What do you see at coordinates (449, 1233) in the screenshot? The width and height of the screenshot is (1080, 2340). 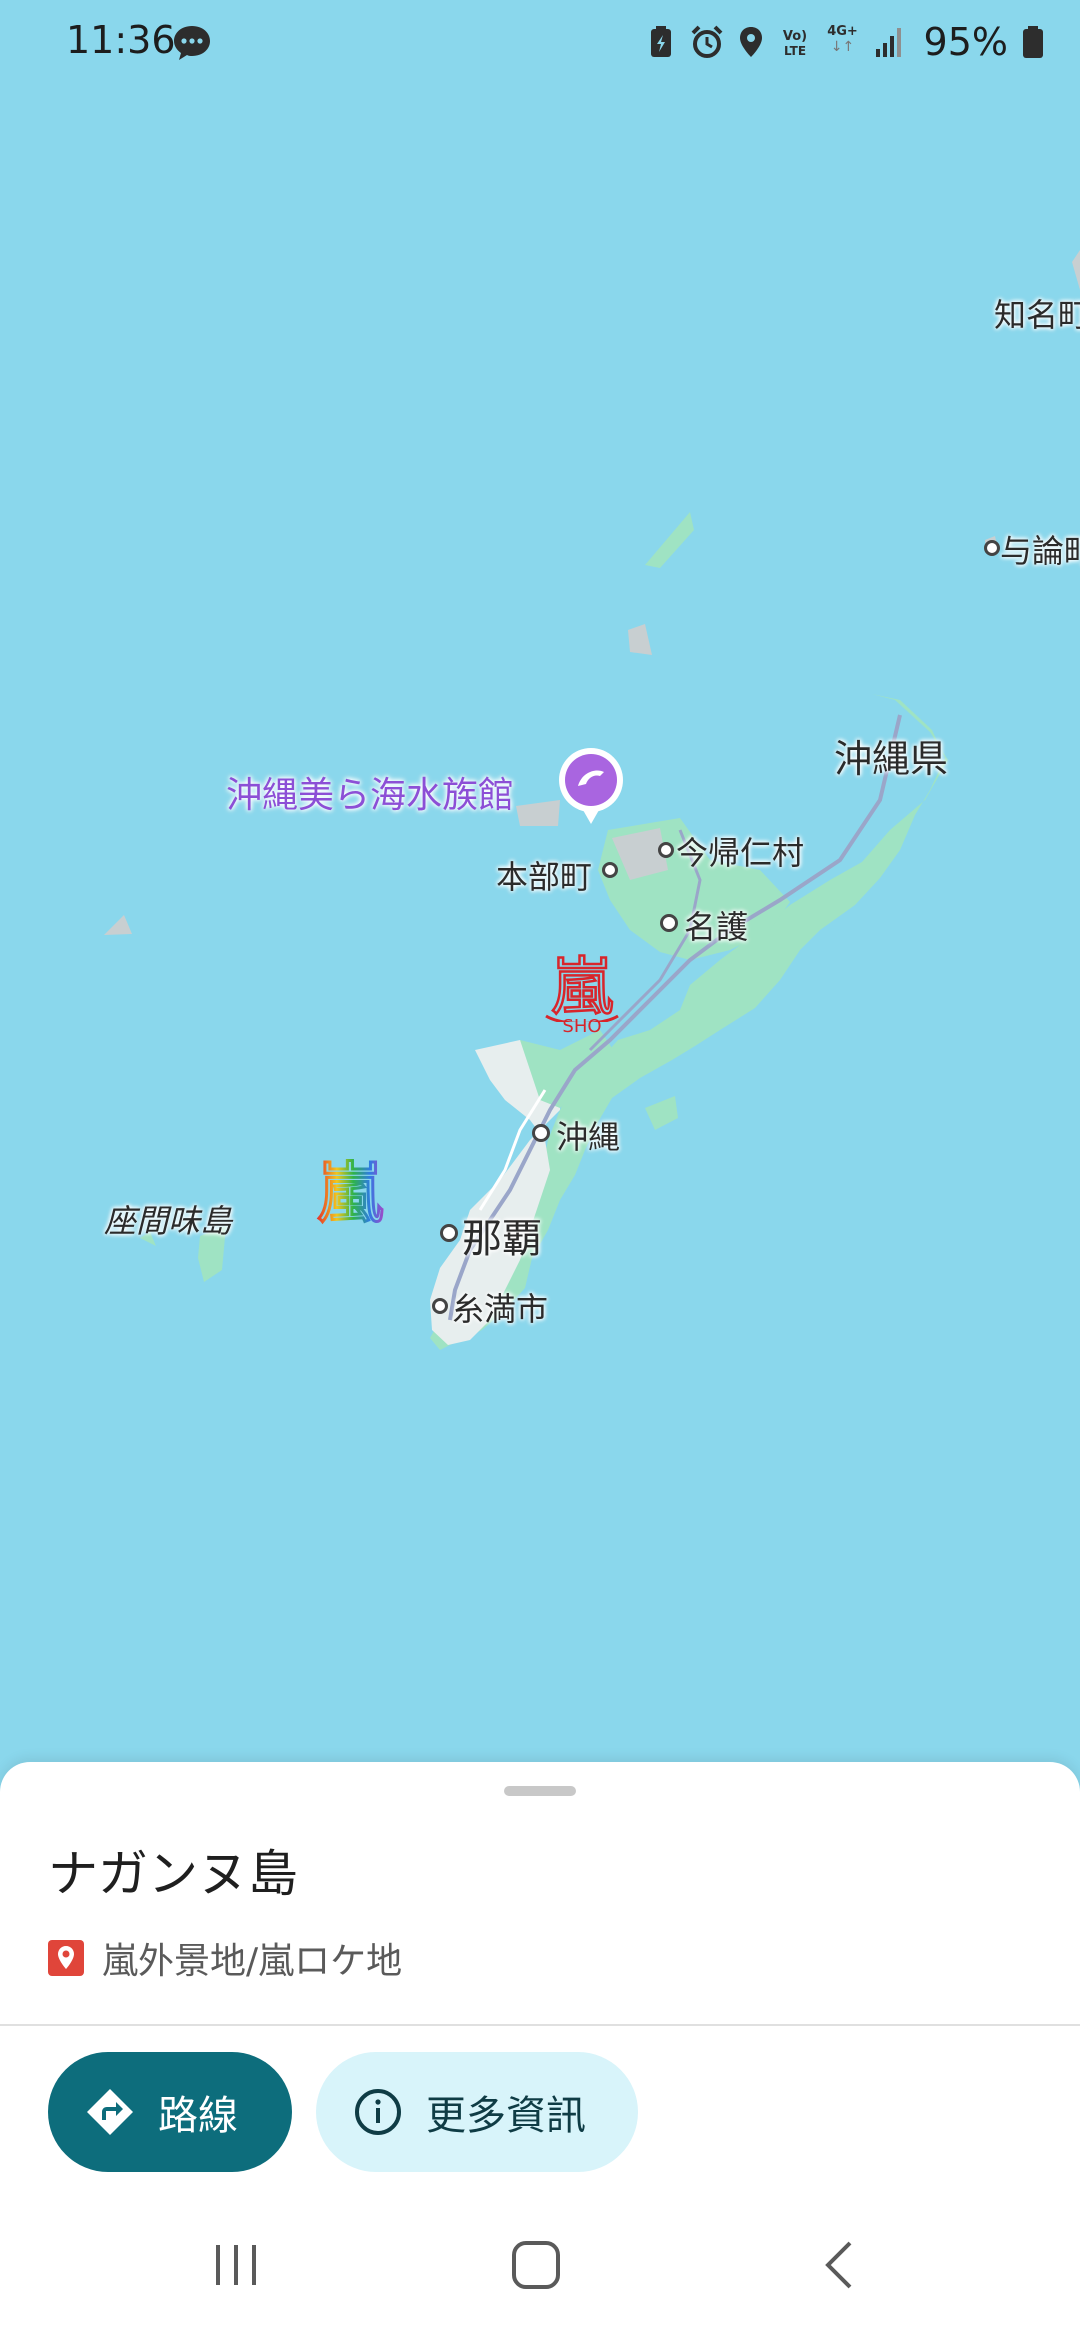 I see `place-dot-naha` at bounding box center [449, 1233].